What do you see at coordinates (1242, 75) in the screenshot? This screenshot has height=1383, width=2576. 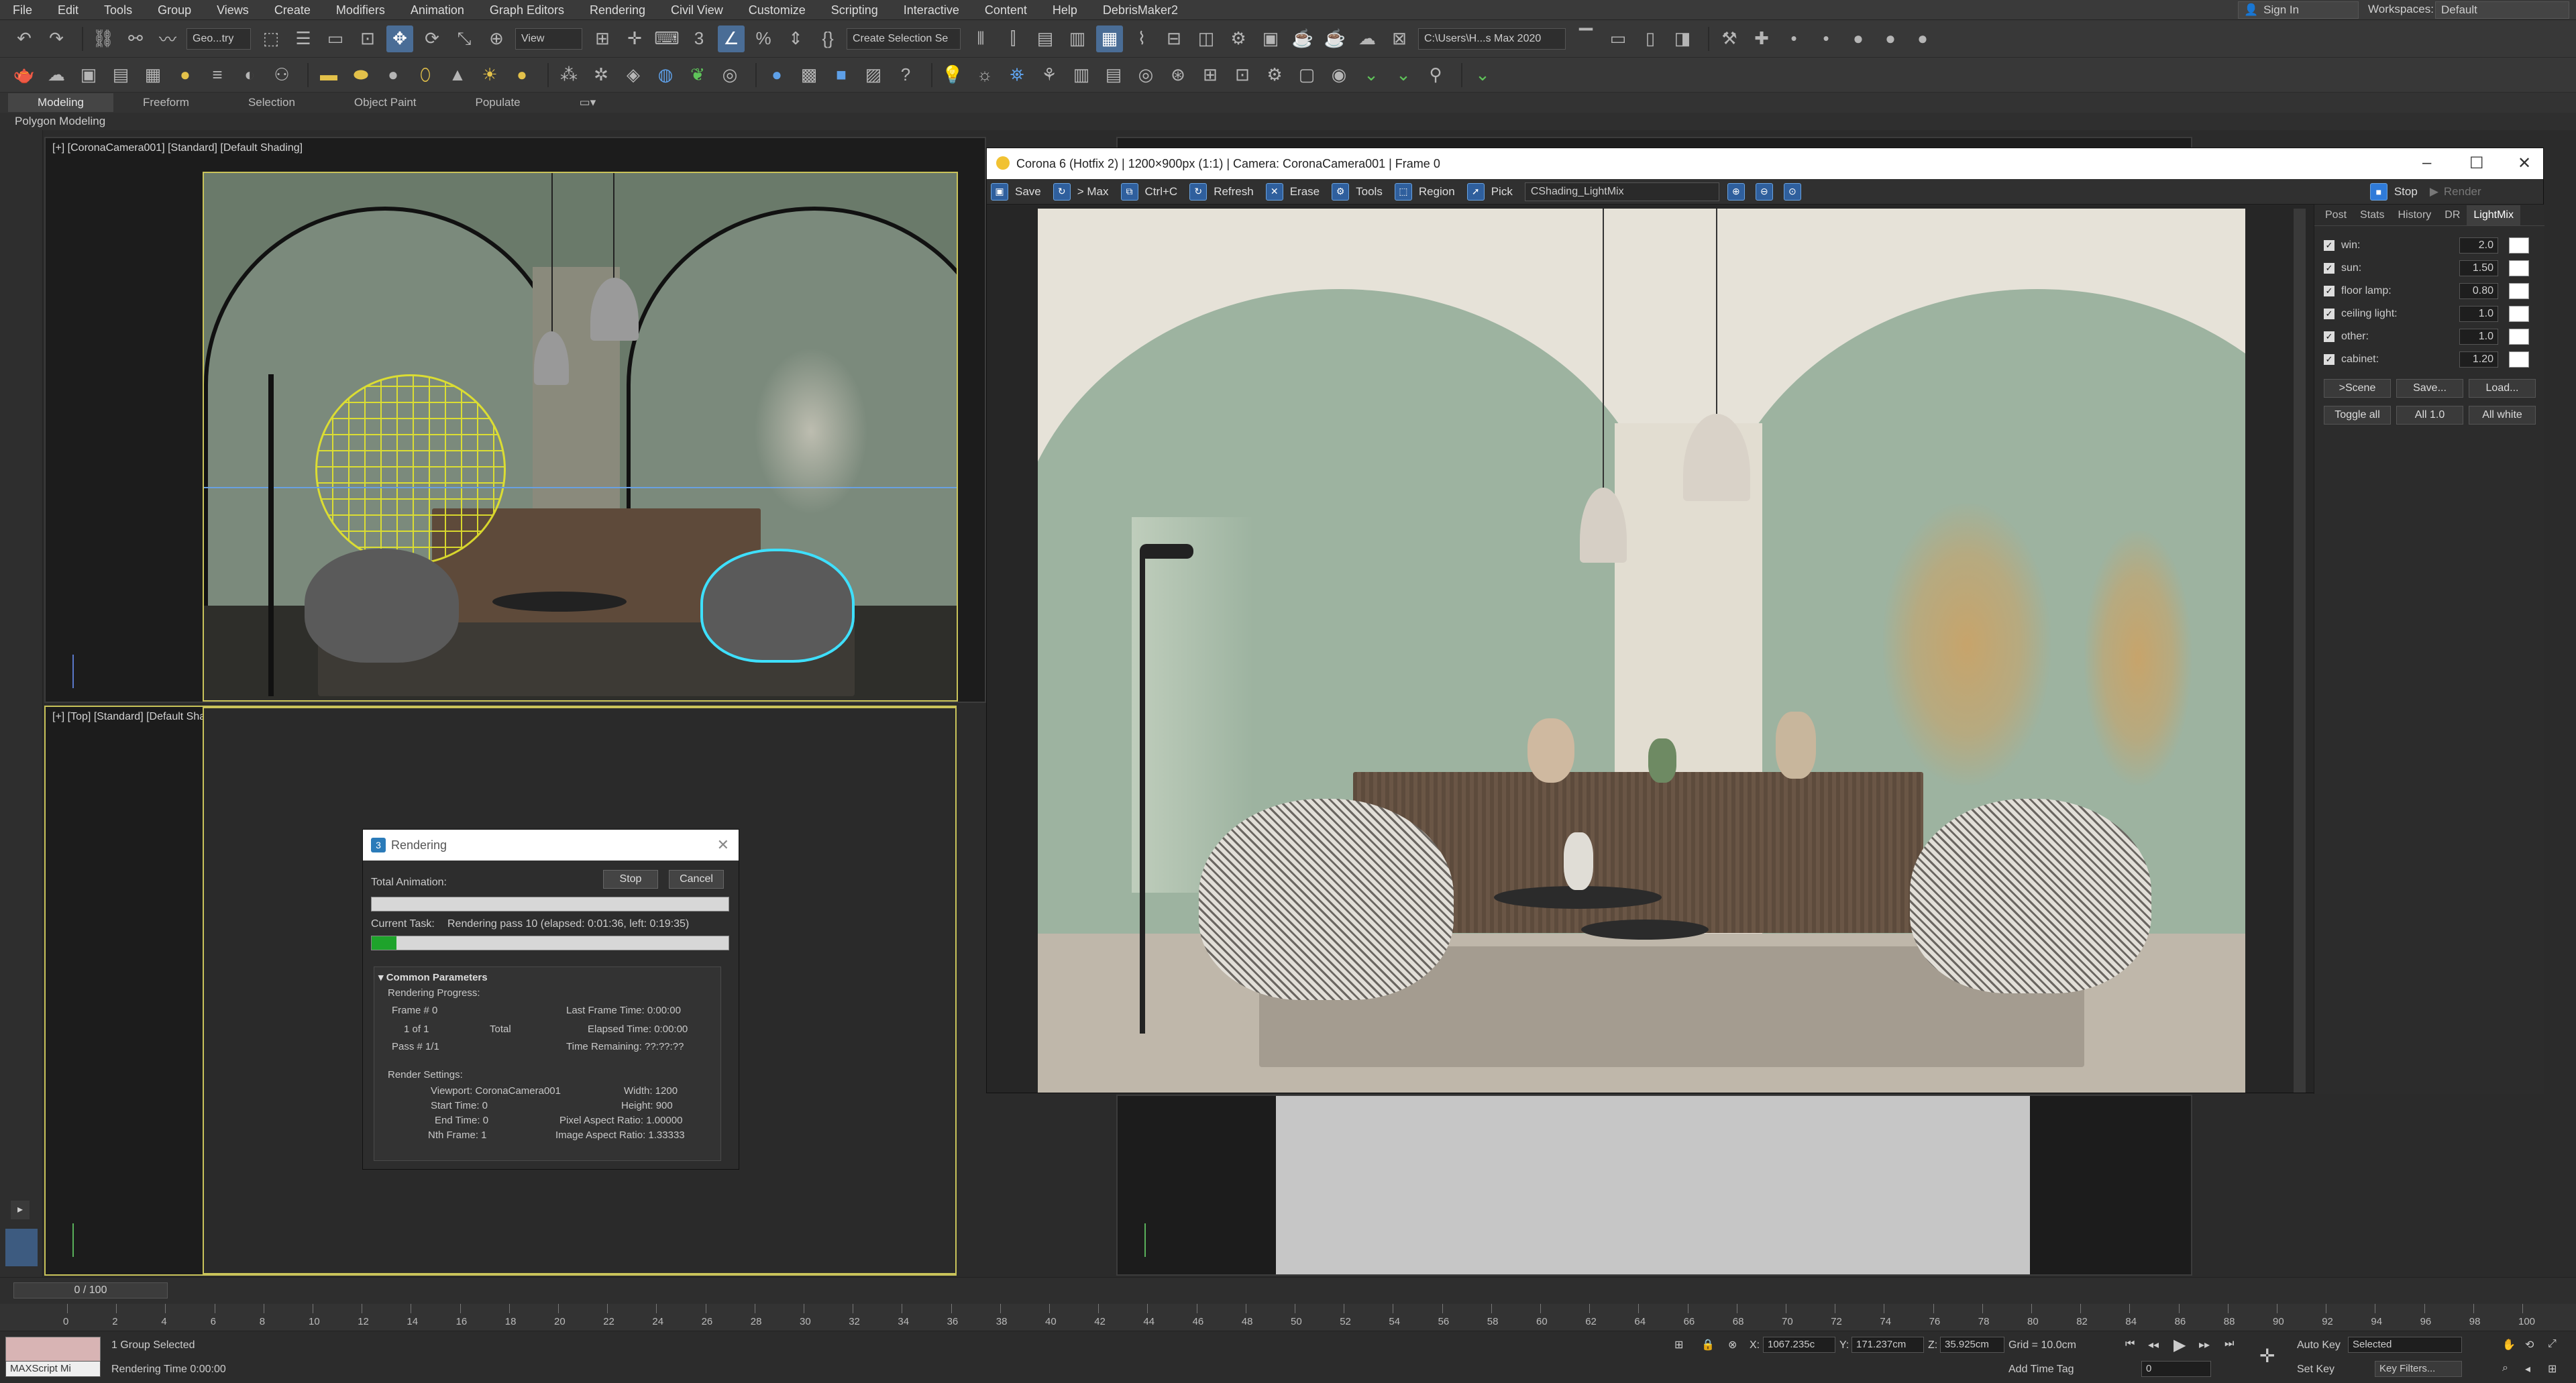 I see `viewport-icon: ⊡` at bounding box center [1242, 75].